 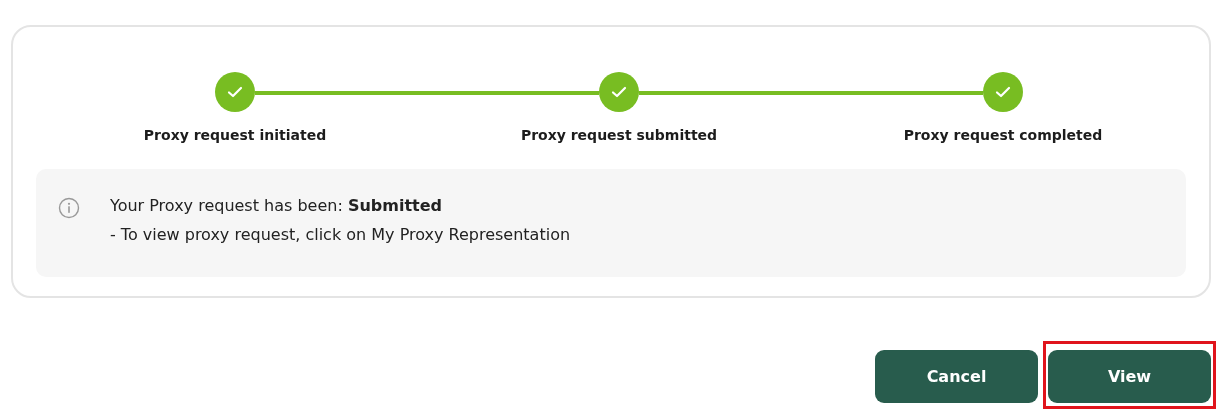 I want to click on action-button: View, so click(x=1129, y=376).